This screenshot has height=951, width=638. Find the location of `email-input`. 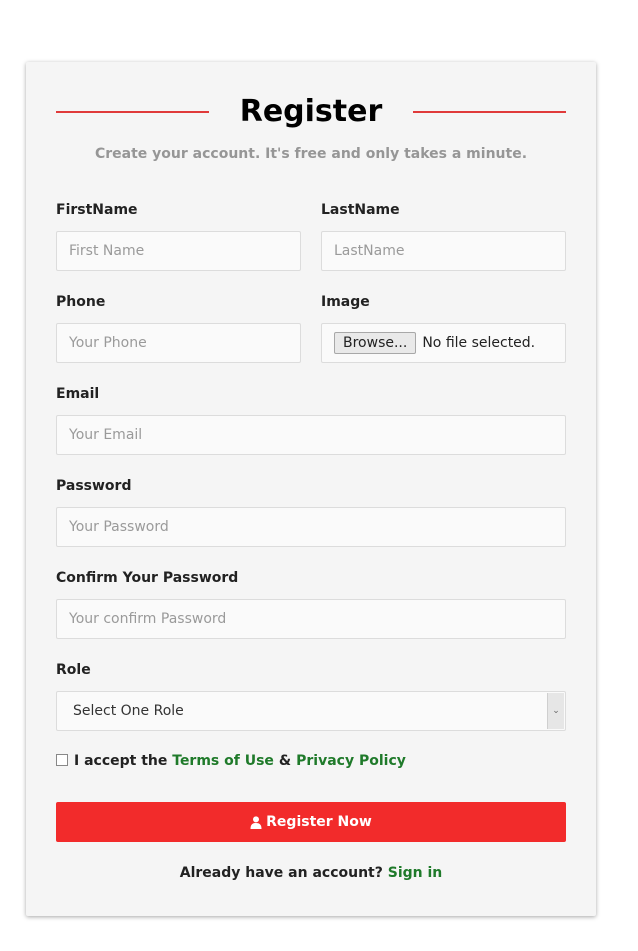

email-input is located at coordinates (311, 435).